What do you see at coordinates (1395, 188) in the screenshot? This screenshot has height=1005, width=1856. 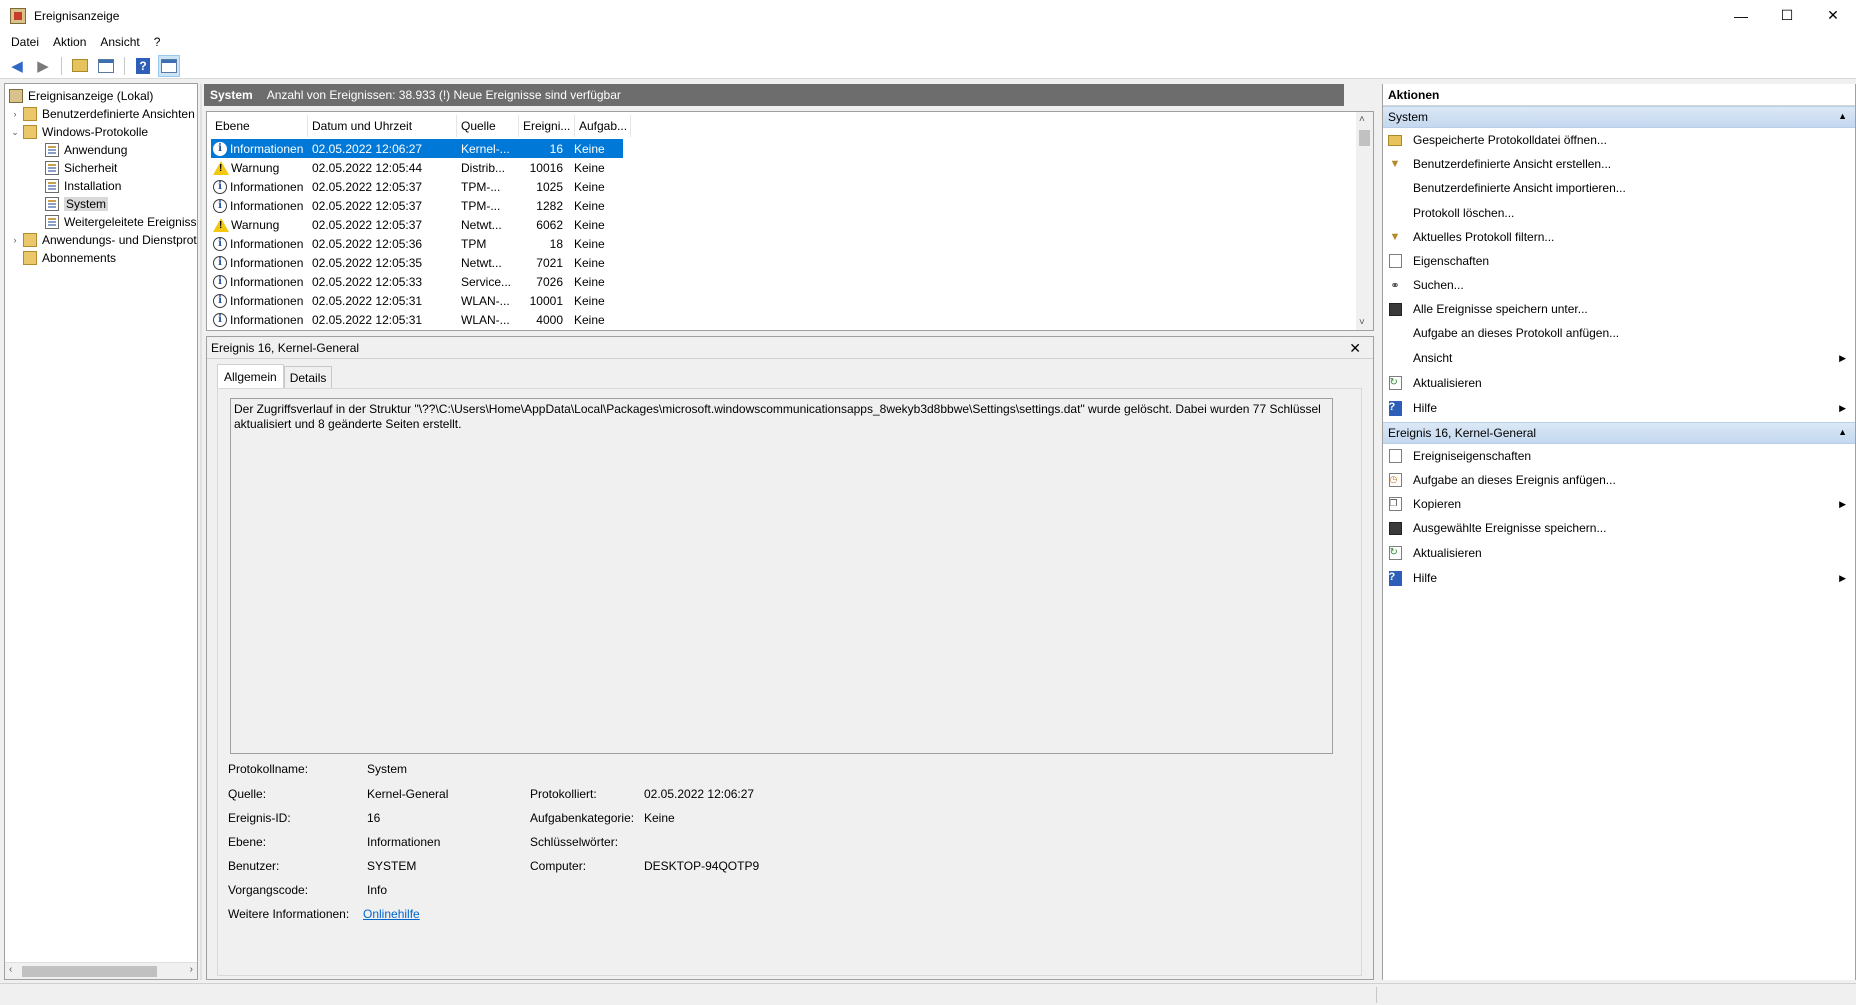 I see `no-icon` at bounding box center [1395, 188].